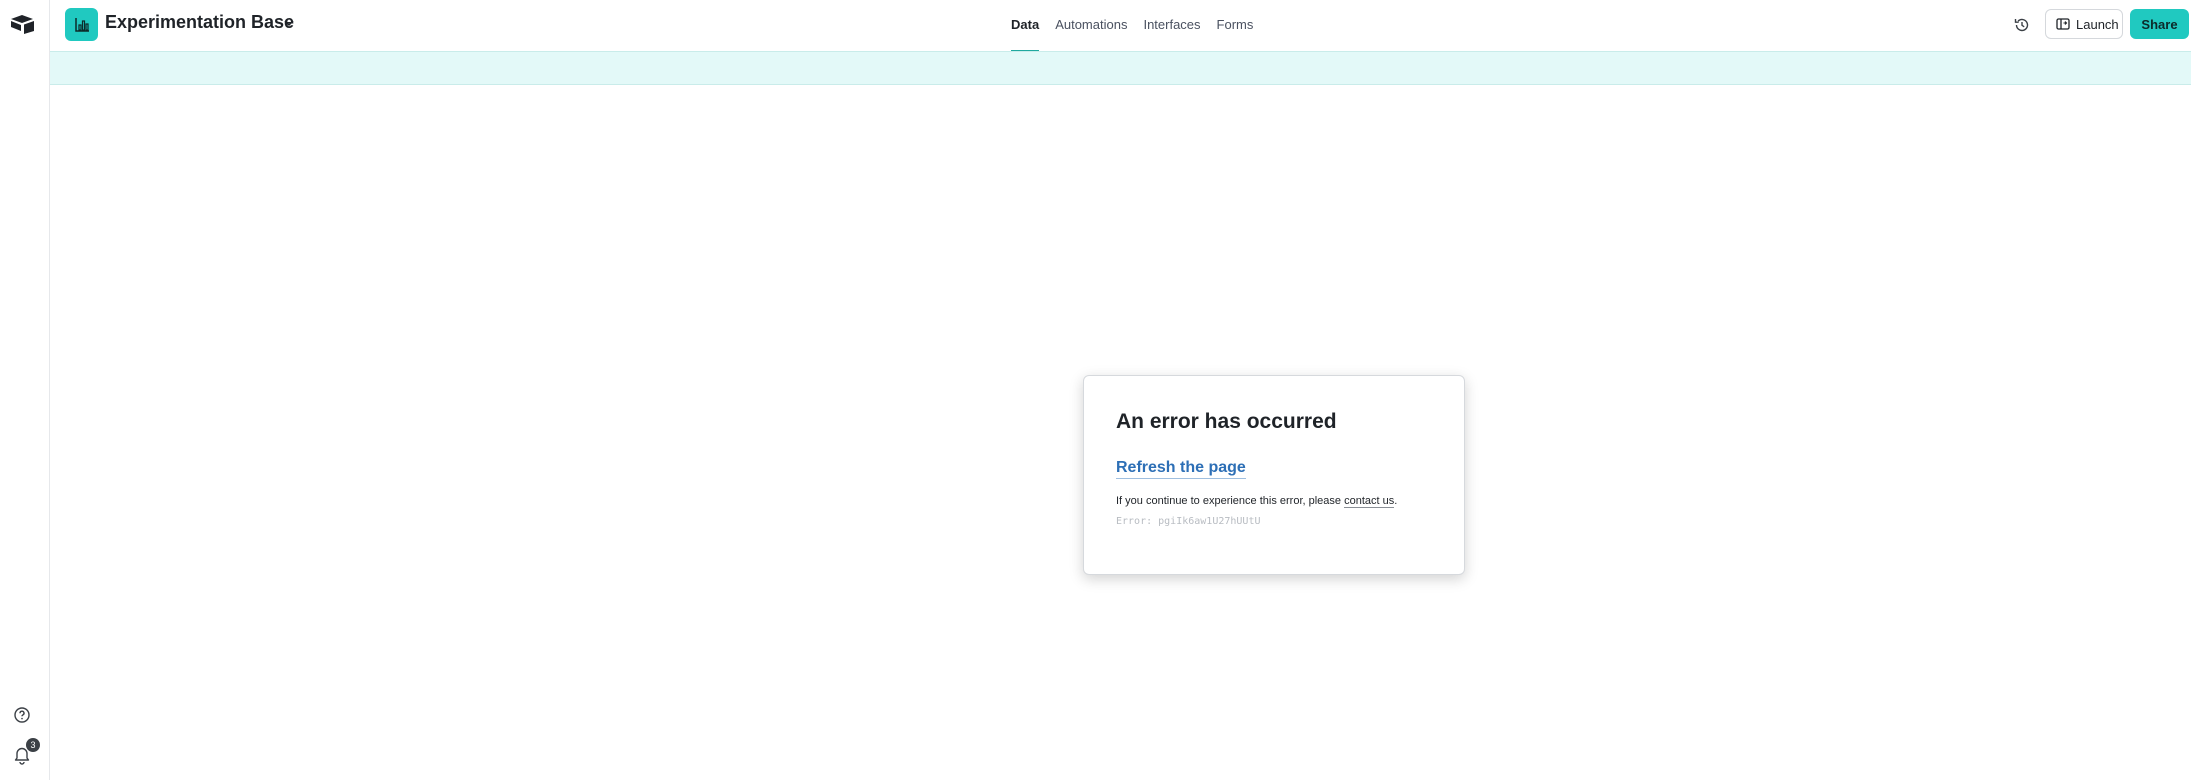 This screenshot has width=2191, height=780. What do you see at coordinates (25, 390) in the screenshot?
I see `left-rail: 3` at bounding box center [25, 390].